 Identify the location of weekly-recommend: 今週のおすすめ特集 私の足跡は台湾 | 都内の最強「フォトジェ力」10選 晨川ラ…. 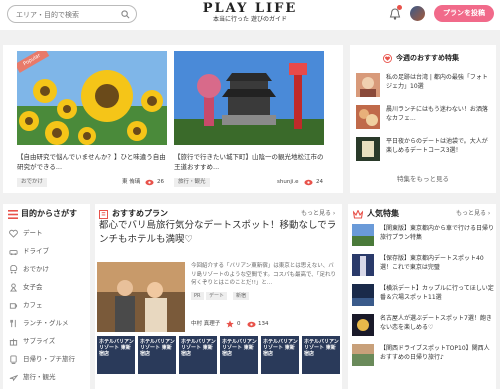
(423, 119).